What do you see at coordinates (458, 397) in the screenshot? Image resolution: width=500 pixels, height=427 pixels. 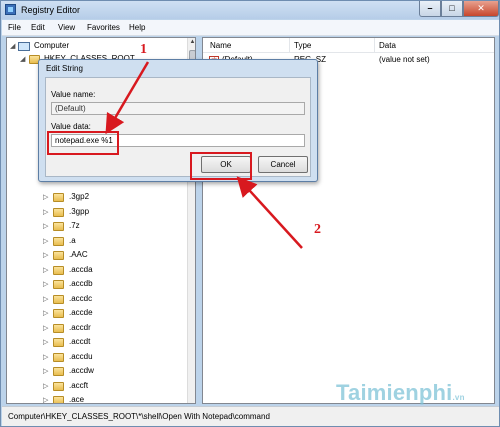 I see `watermark-suffix: .vn` at bounding box center [458, 397].